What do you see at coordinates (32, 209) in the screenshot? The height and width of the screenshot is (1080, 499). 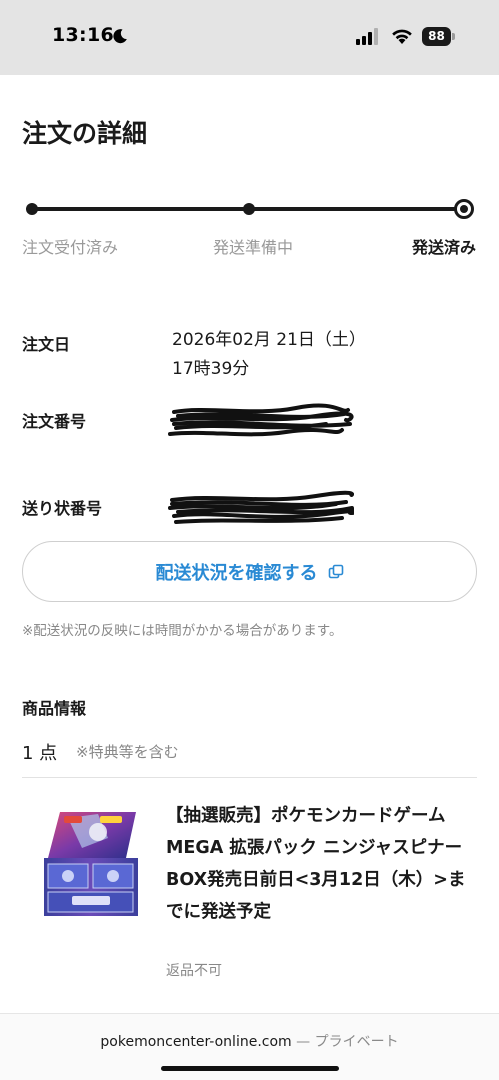 I see `progress-dot-ordered` at bounding box center [32, 209].